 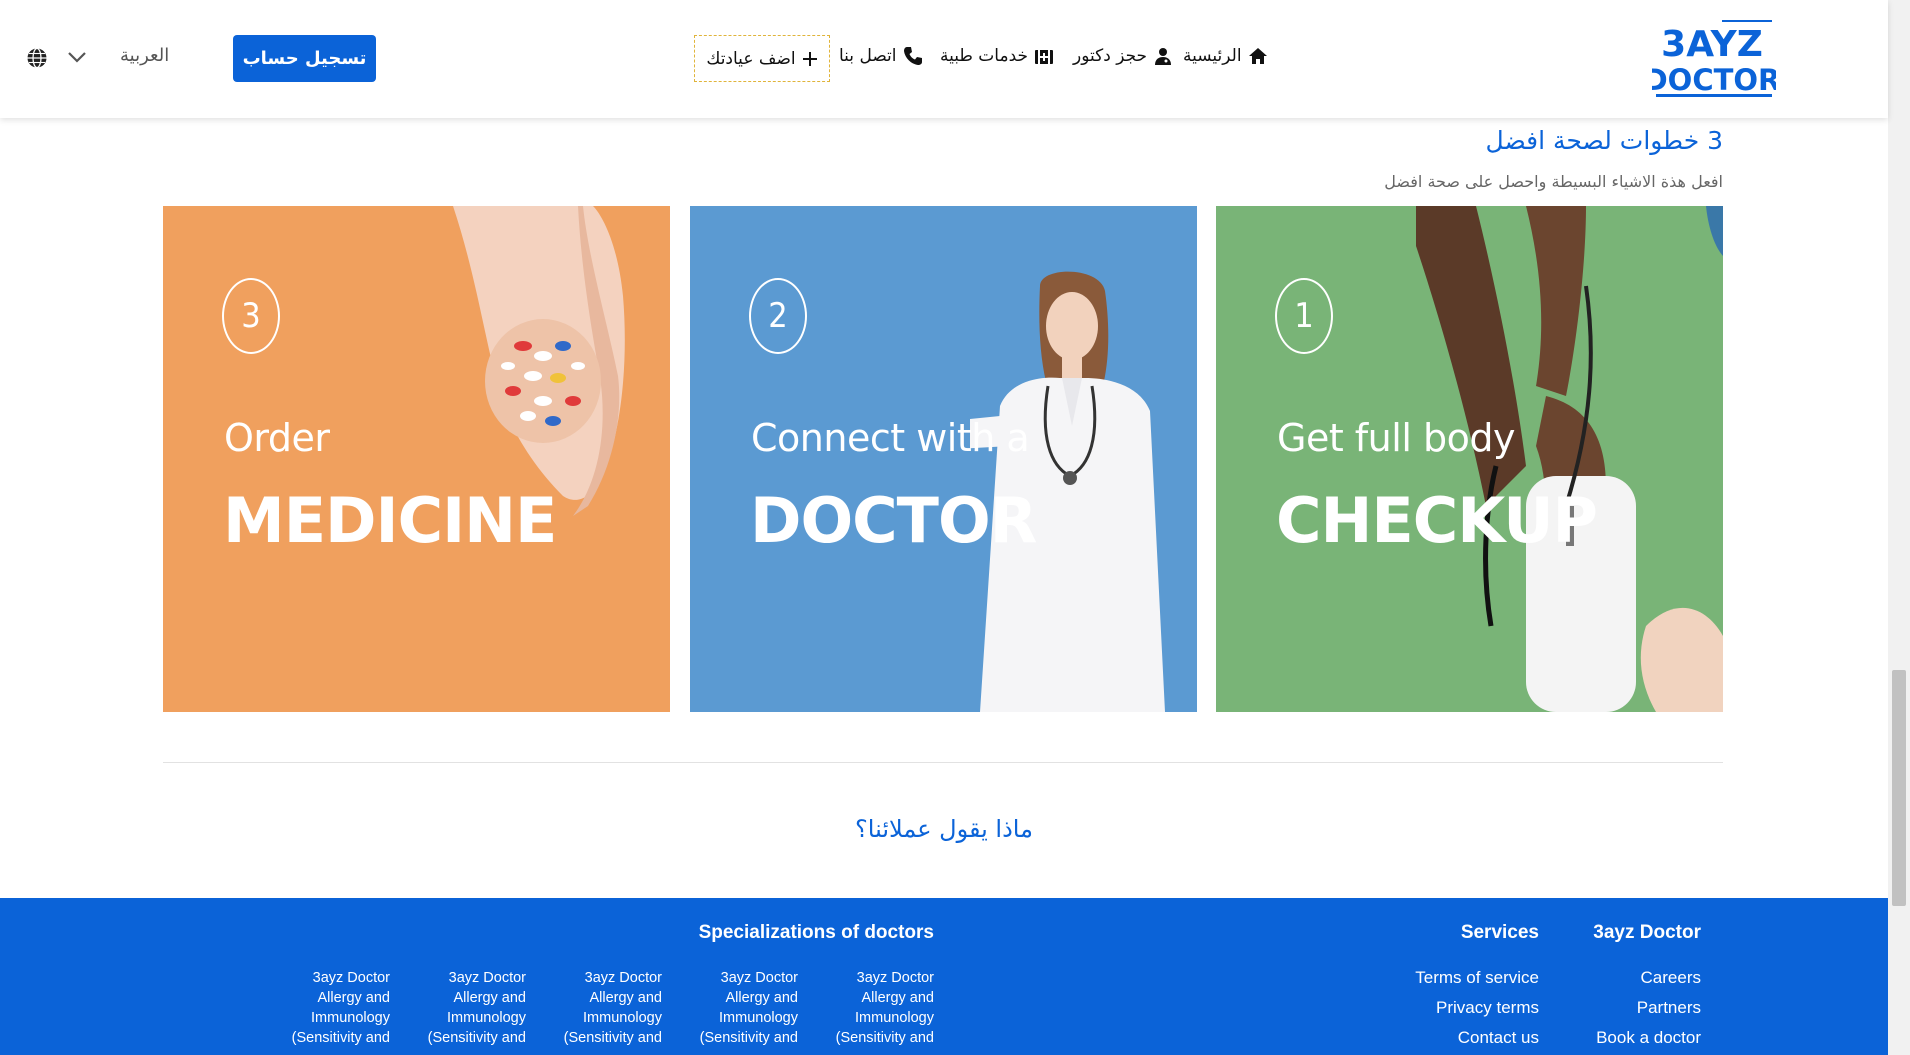 What do you see at coordinates (1477, 983) in the screenshot?
I see `footer-link-terms: Terms of service` at bounding box center [1477, 983].